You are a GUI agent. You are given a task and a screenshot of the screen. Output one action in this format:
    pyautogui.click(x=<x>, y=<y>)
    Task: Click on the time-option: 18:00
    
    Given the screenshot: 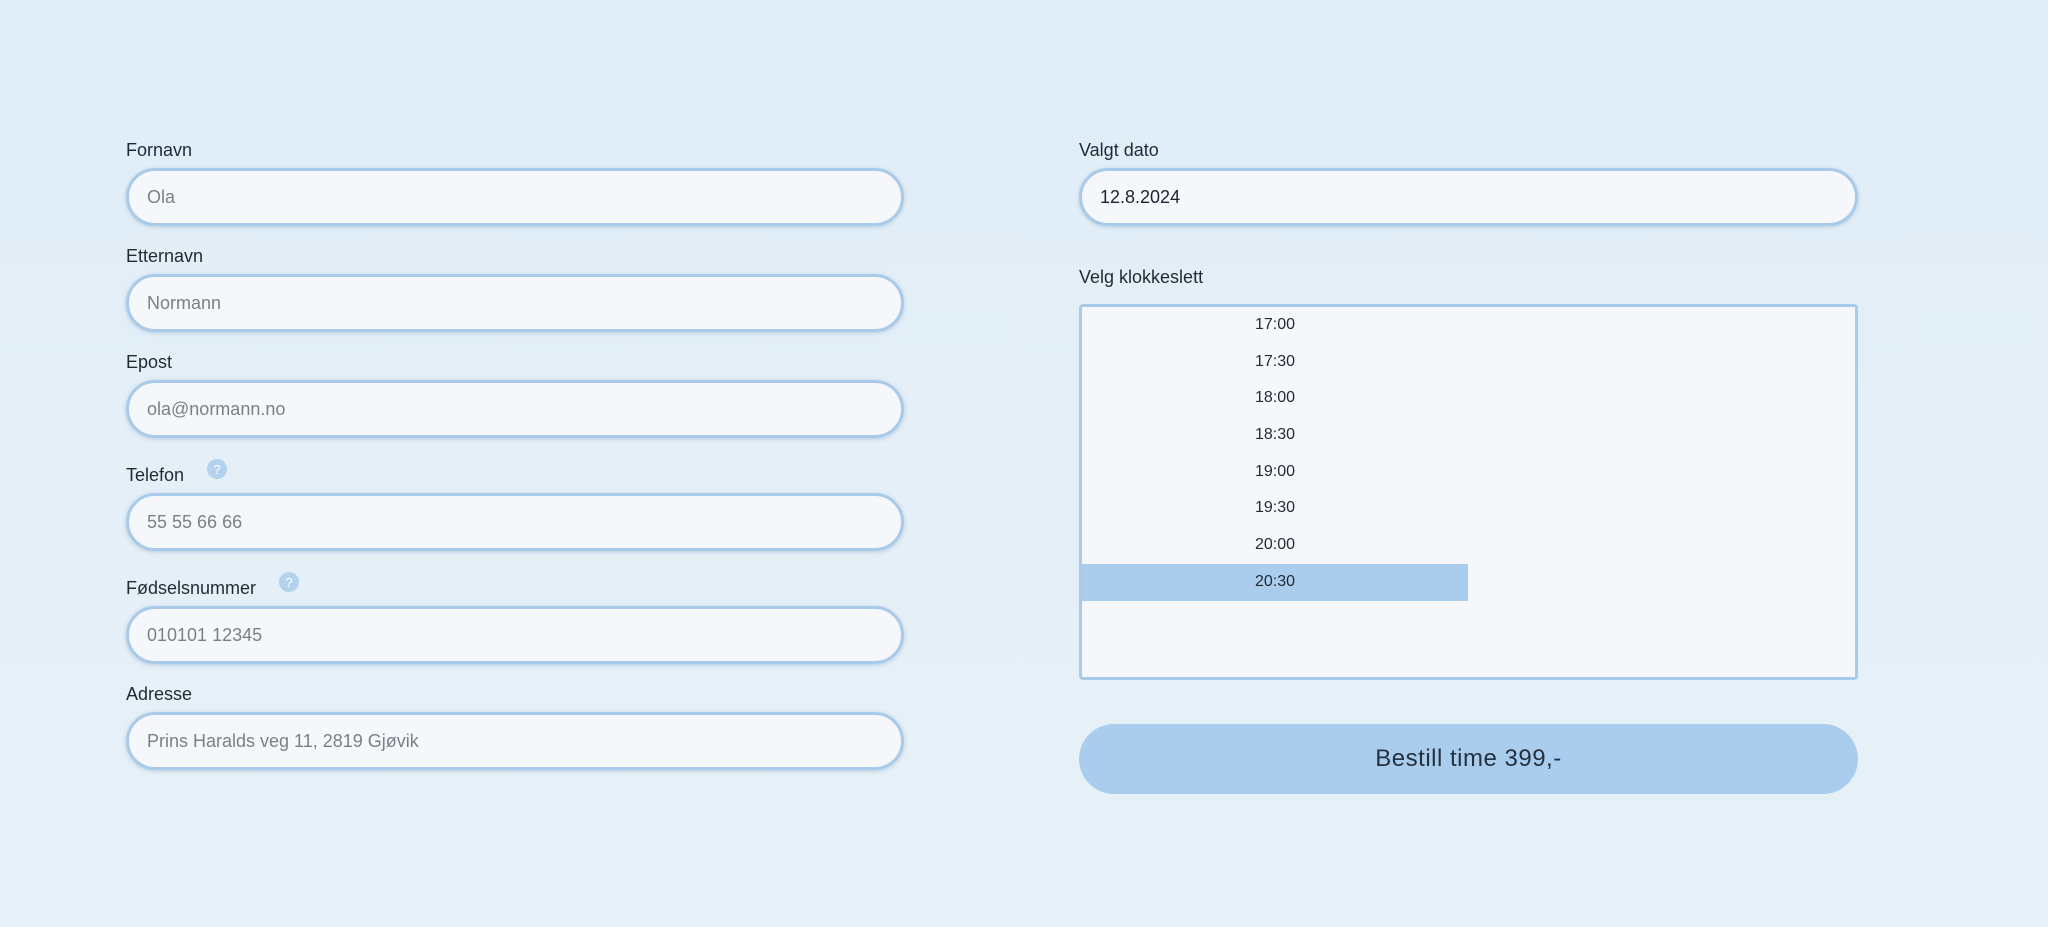 What is the action you would take?
    pyautogui.click(x=1275, y=398)
    